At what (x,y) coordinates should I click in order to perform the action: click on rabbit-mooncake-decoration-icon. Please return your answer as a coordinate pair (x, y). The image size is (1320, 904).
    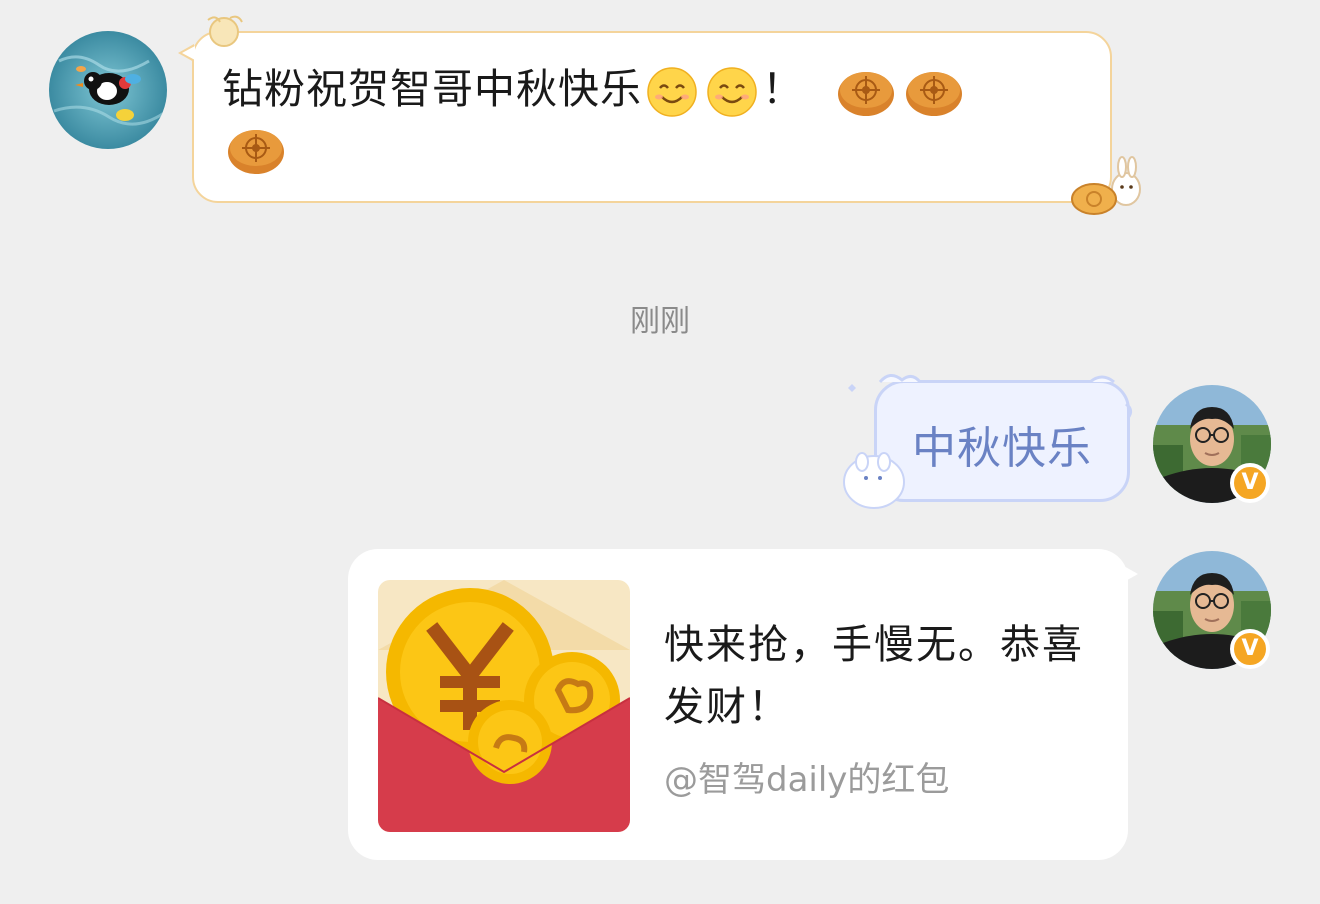
    Looking at the image, I should click on (1106, 185).